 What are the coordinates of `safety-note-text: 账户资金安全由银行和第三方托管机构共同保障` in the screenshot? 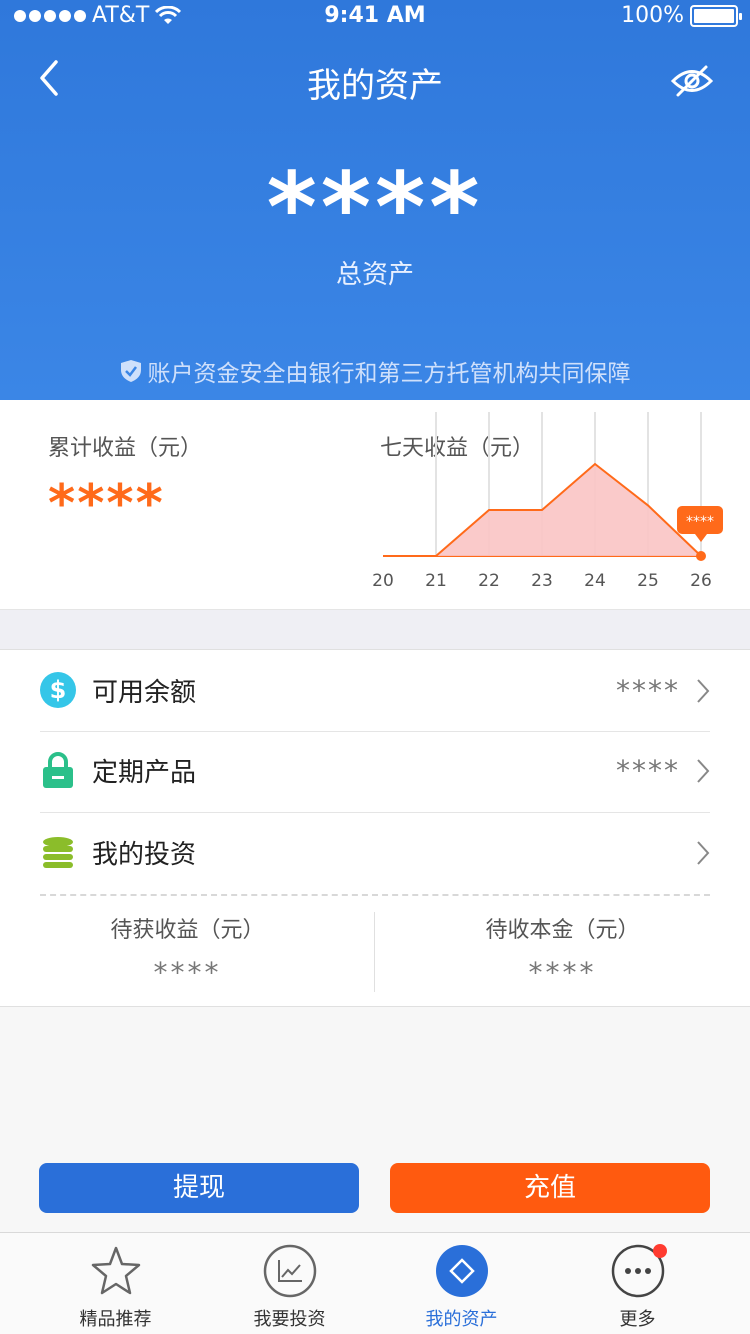 It's located at (389, 374).